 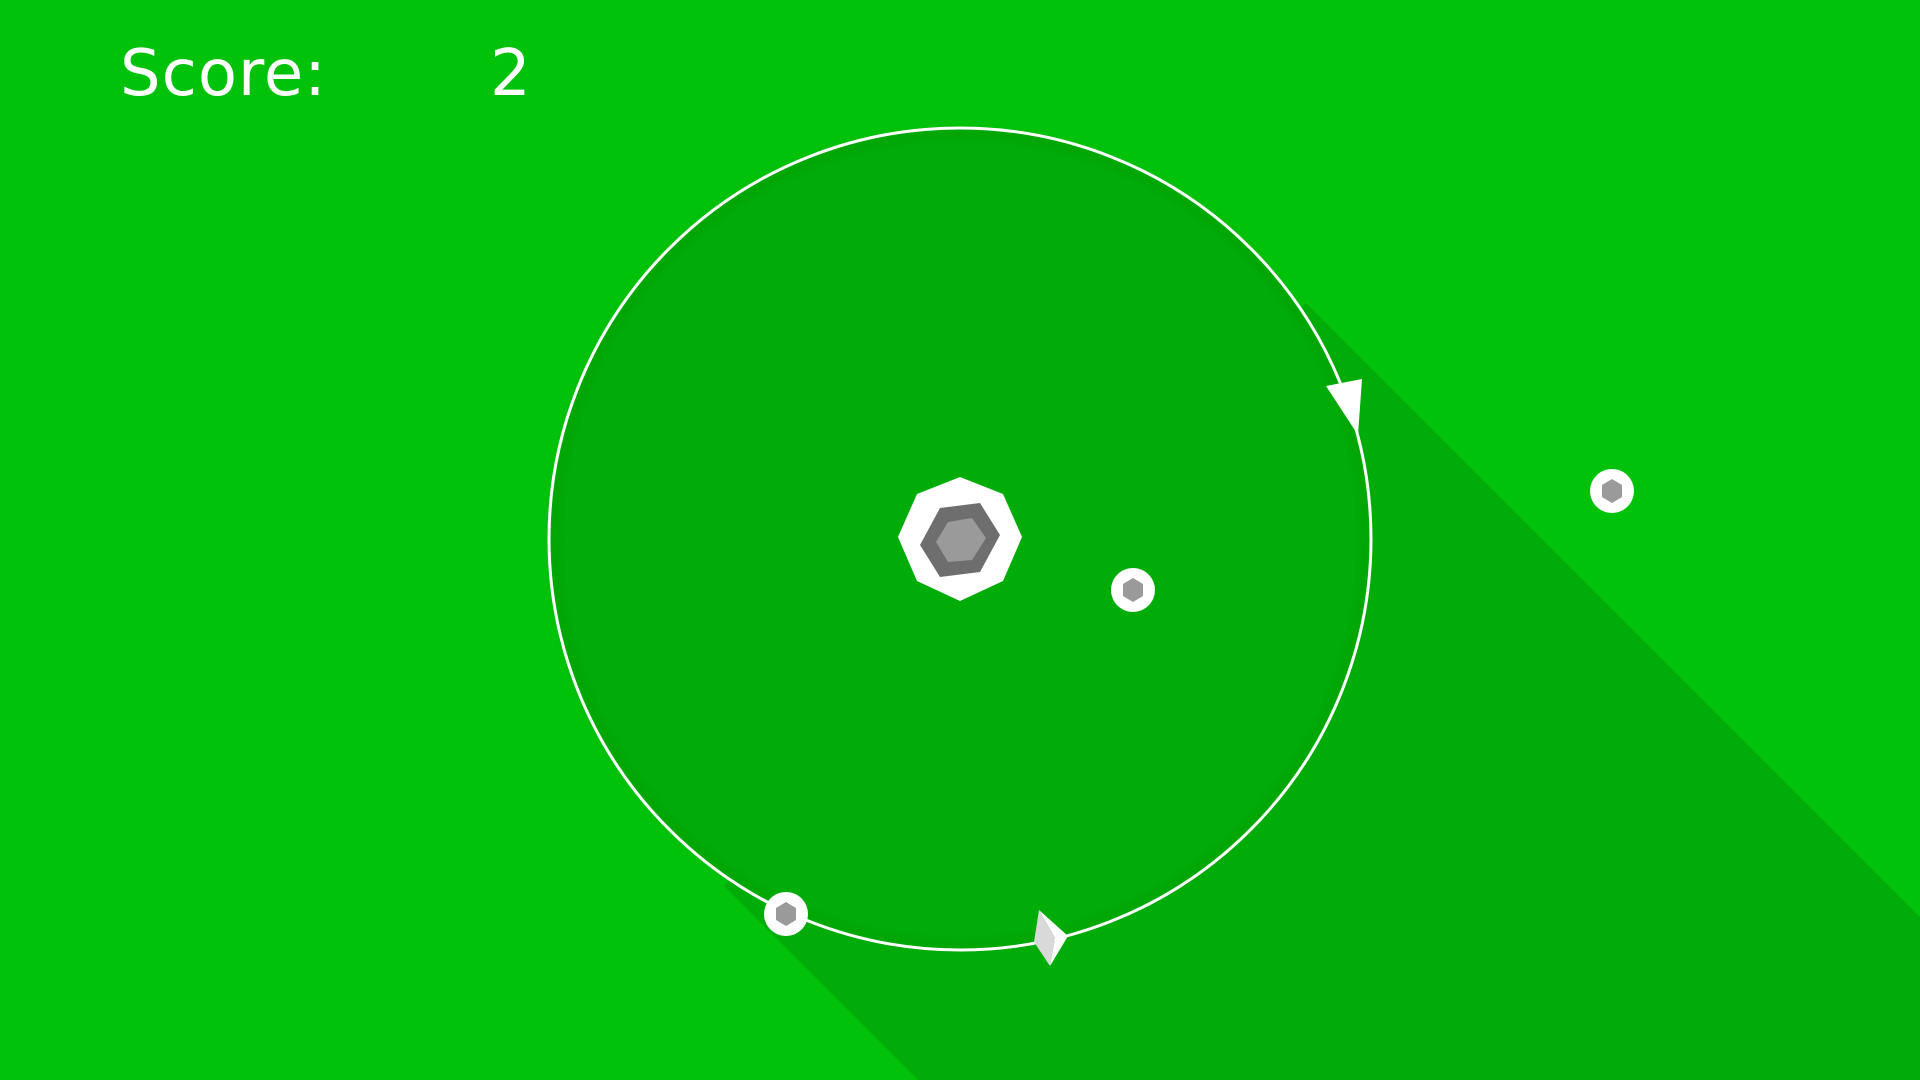 I want to click on score-value: 2, so click(x=511, y=74).